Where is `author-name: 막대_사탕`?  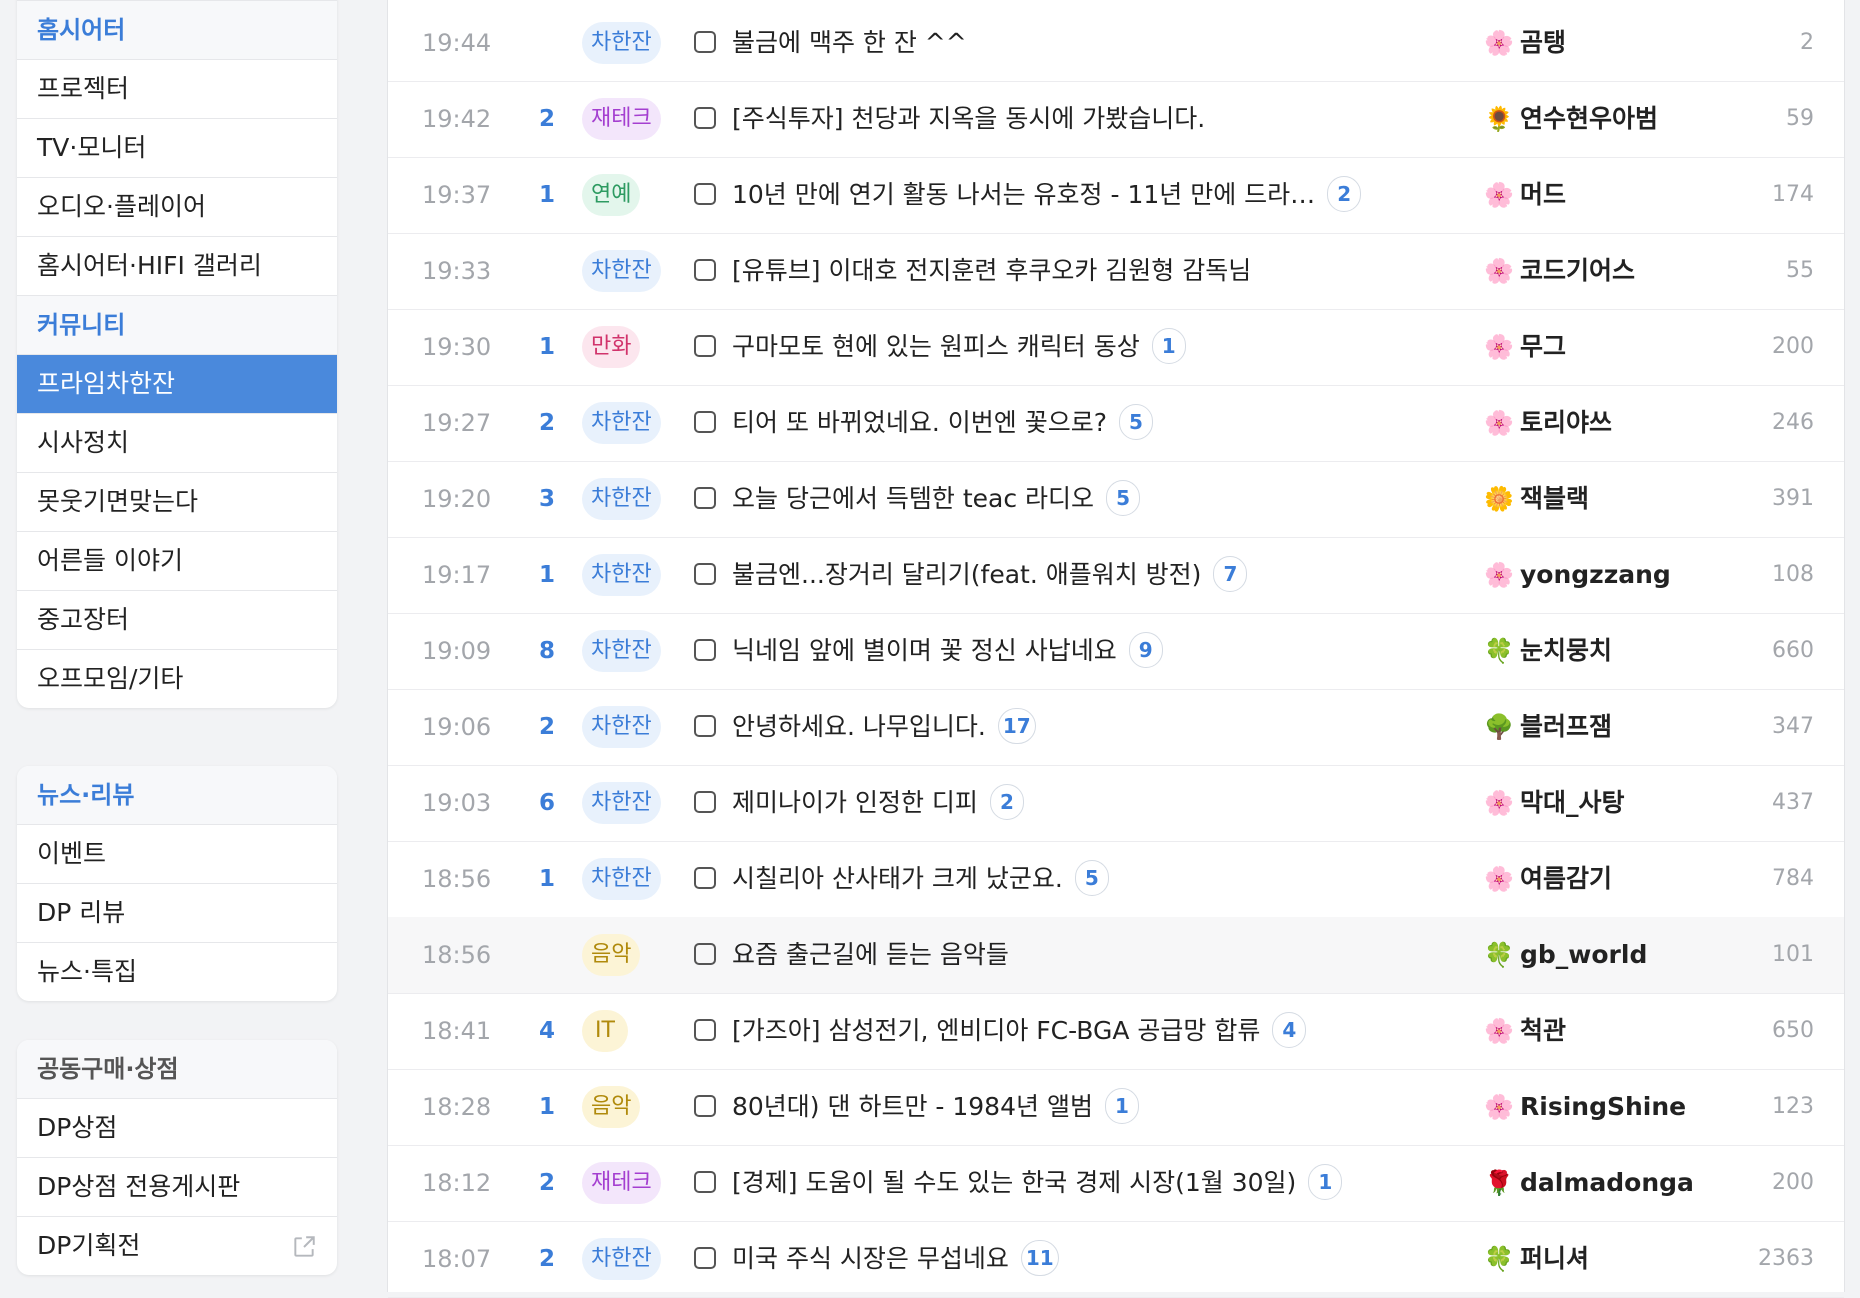 author-name: 막대_사탕 is located at coordinates (1572, 802).